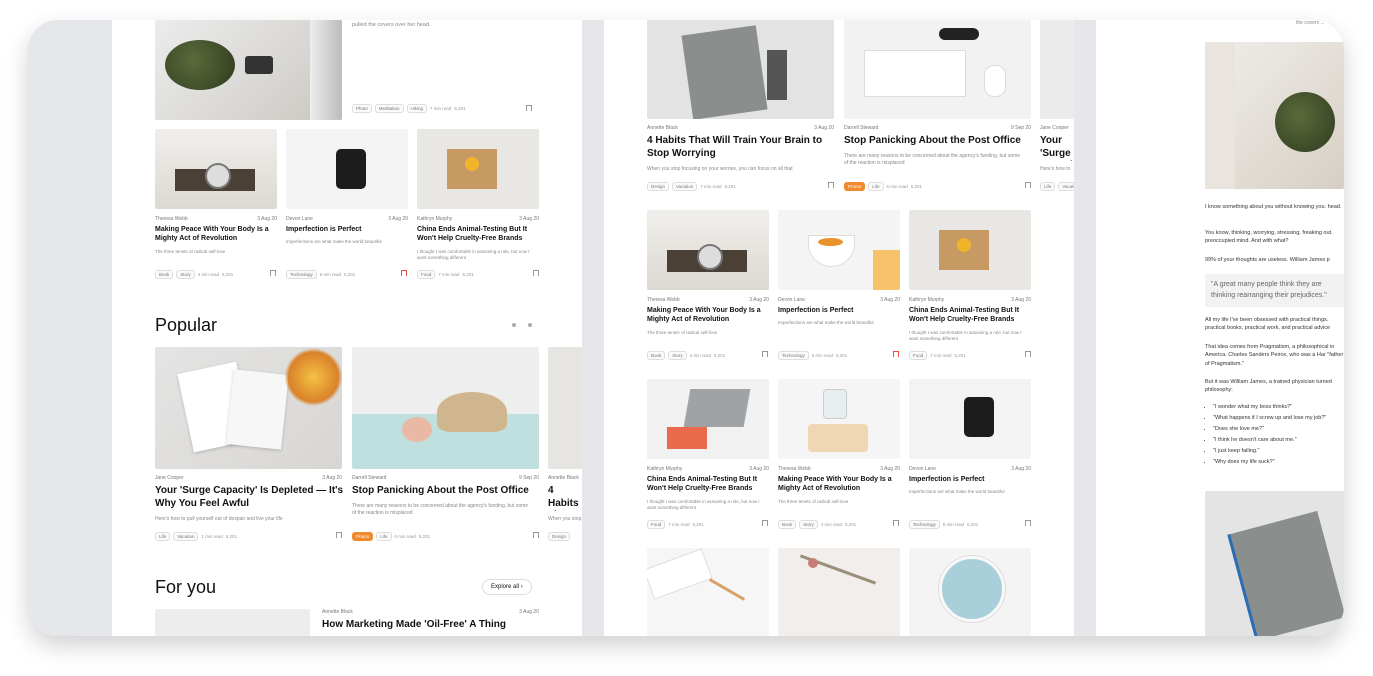  I want to click on grid-image-dried-flowers, so click(839, 592).